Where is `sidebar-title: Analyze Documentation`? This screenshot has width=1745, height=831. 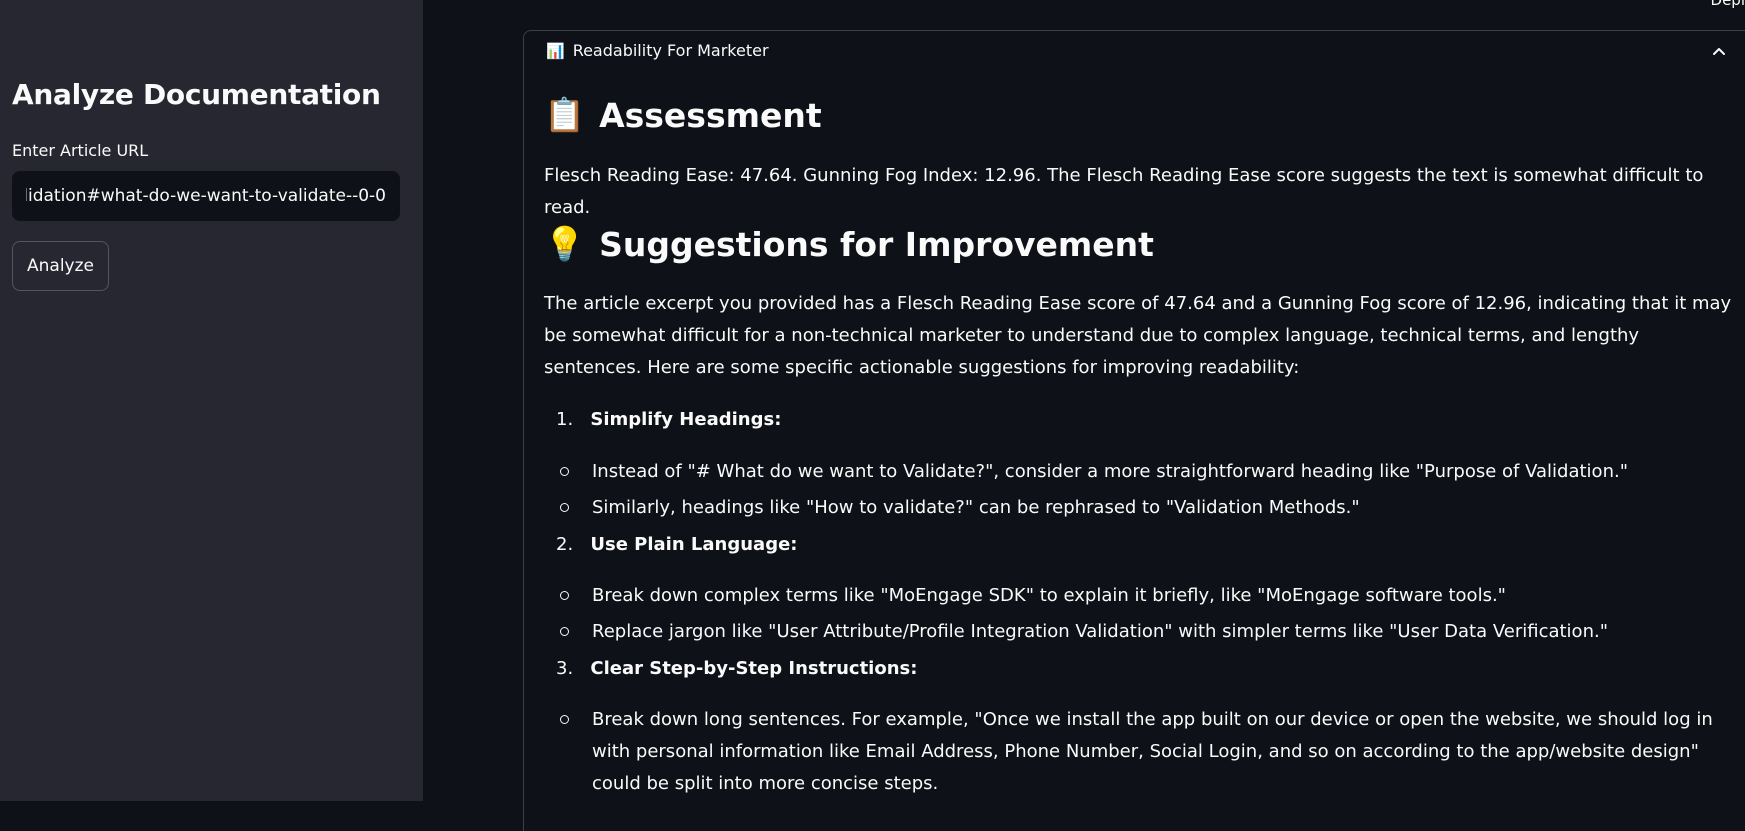
sidebar-title: Analyze Documentation is located at coordinates (196, 94).